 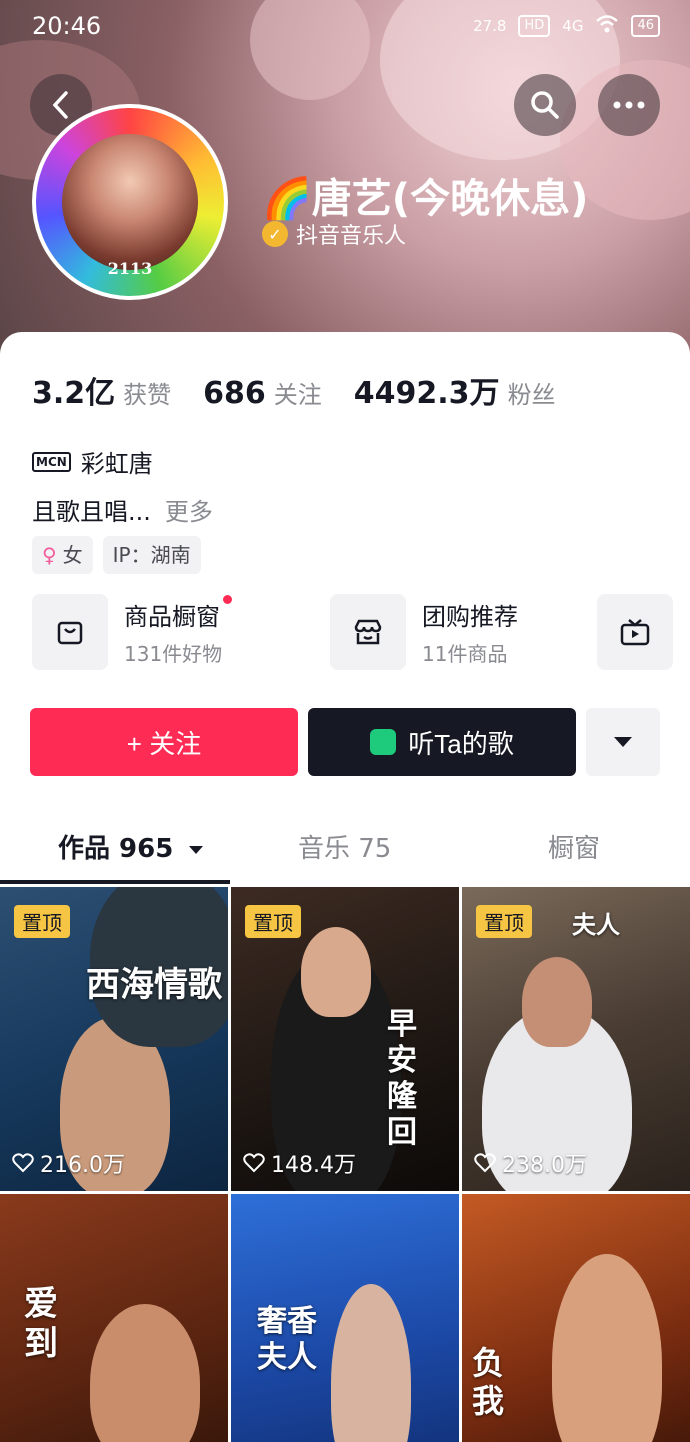 I want to click on profile-nickname: 🌈唐艺(今晚休息), so click(x=425, y=199).